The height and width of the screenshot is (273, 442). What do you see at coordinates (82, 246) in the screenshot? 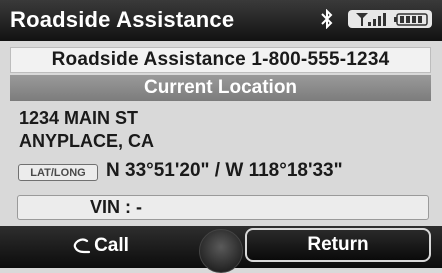
I see `phone-handset-icon` at bounding box center [82, 246].